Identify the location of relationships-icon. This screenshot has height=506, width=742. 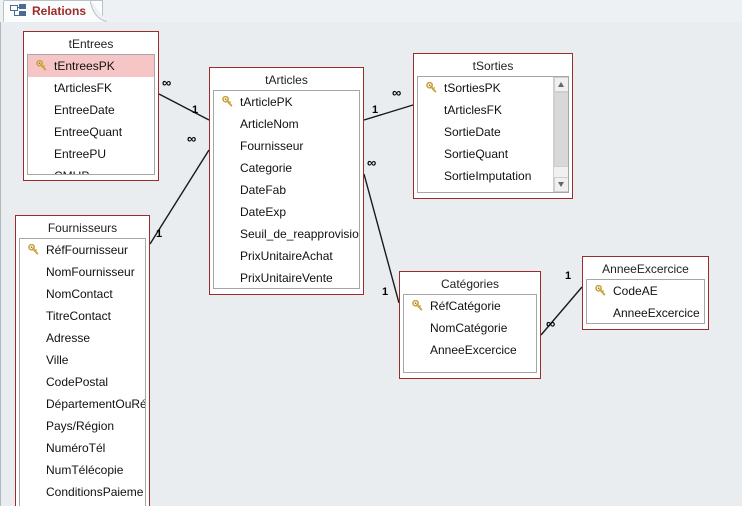
(18, 11).